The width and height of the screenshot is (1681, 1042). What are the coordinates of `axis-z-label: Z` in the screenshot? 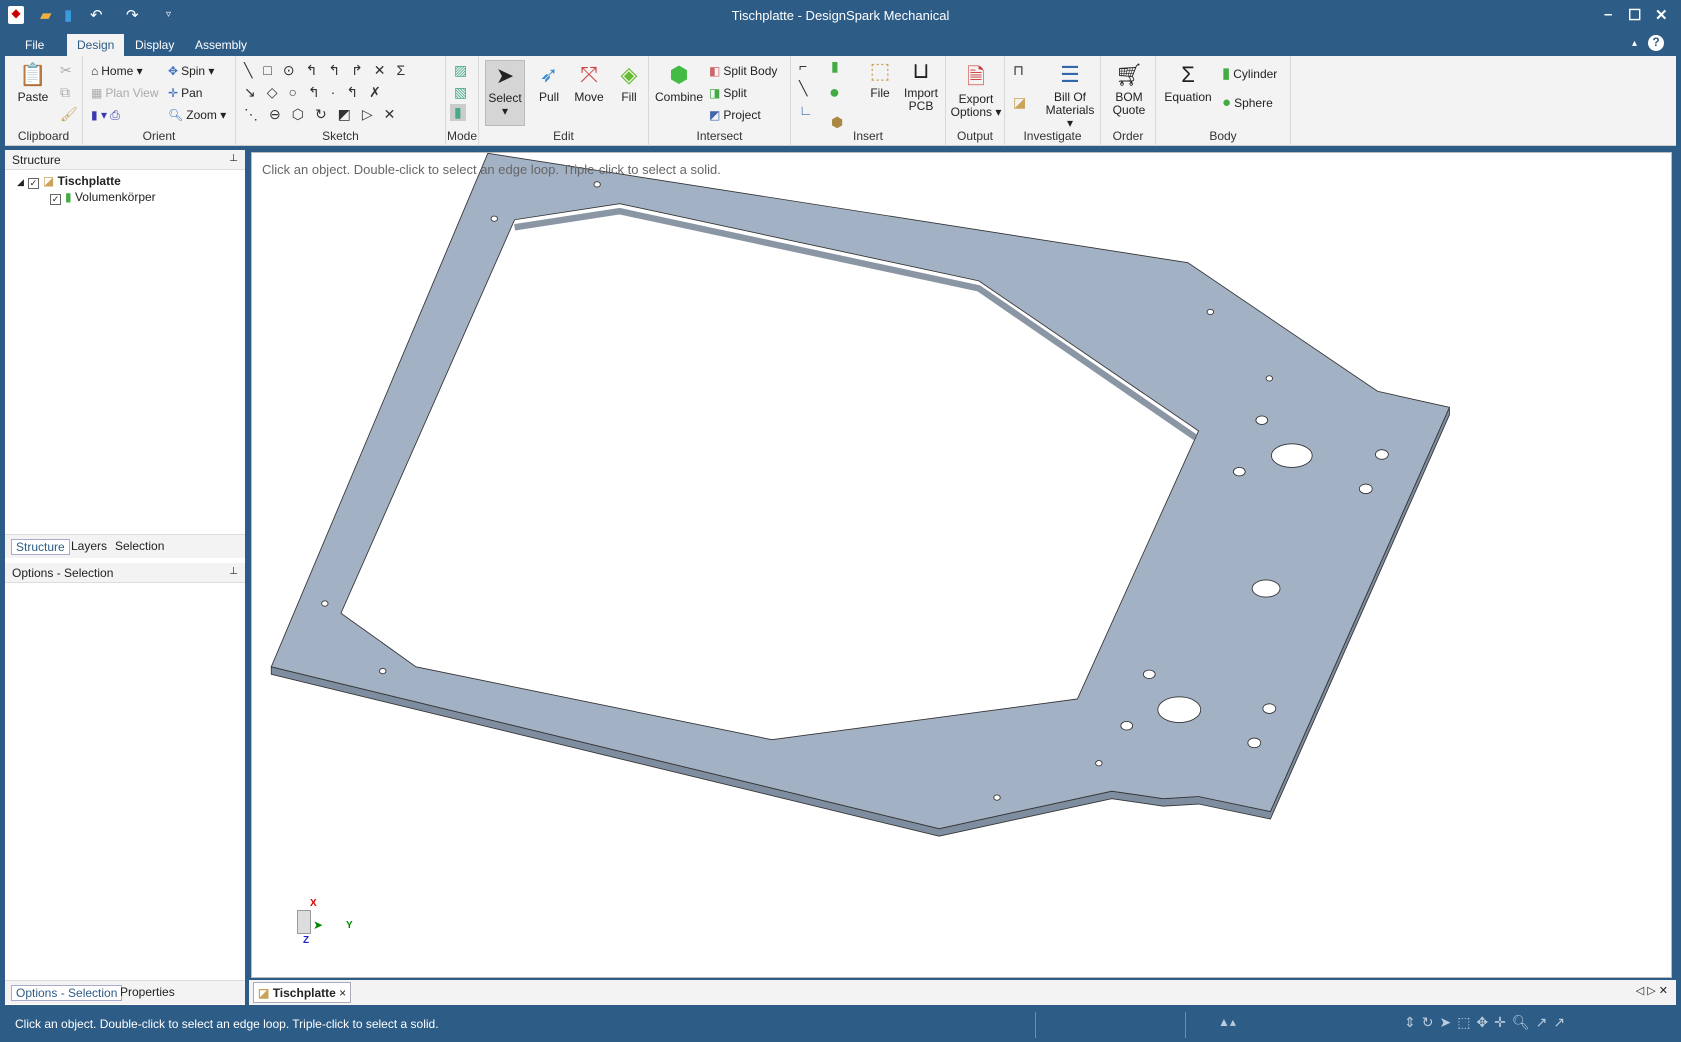 It's located at (306, 940).